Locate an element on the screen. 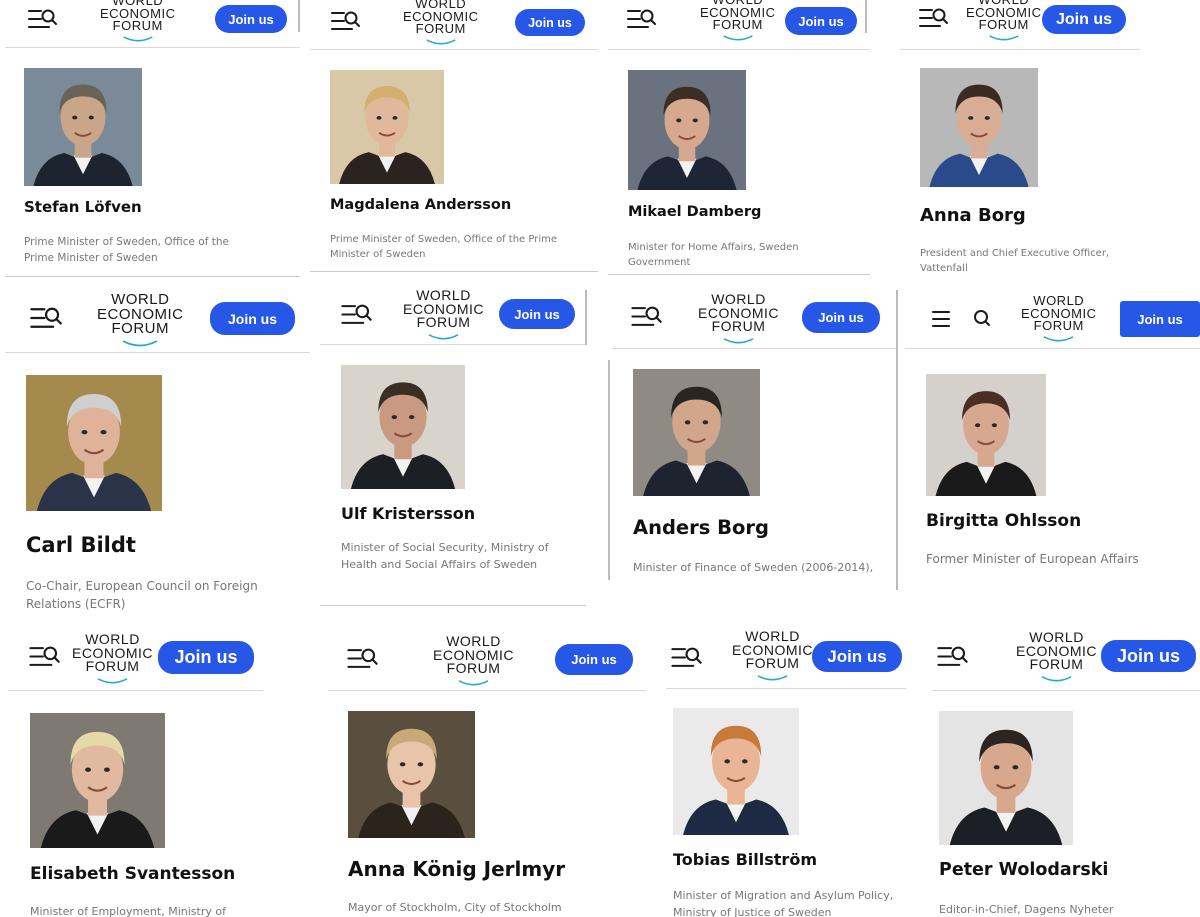 The image size is (1200, 917). profile-name: Anders Borg is located at coordinates (701, 527).